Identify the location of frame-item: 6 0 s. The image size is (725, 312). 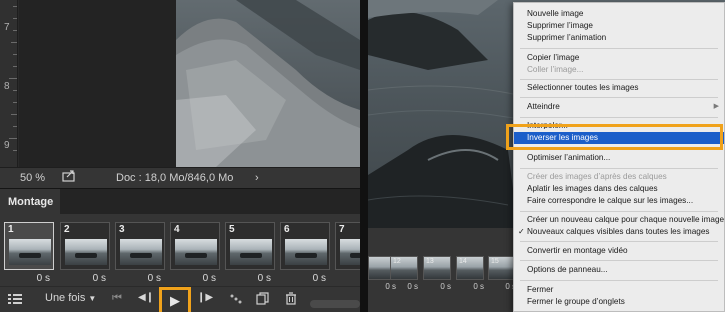
(305, 254).